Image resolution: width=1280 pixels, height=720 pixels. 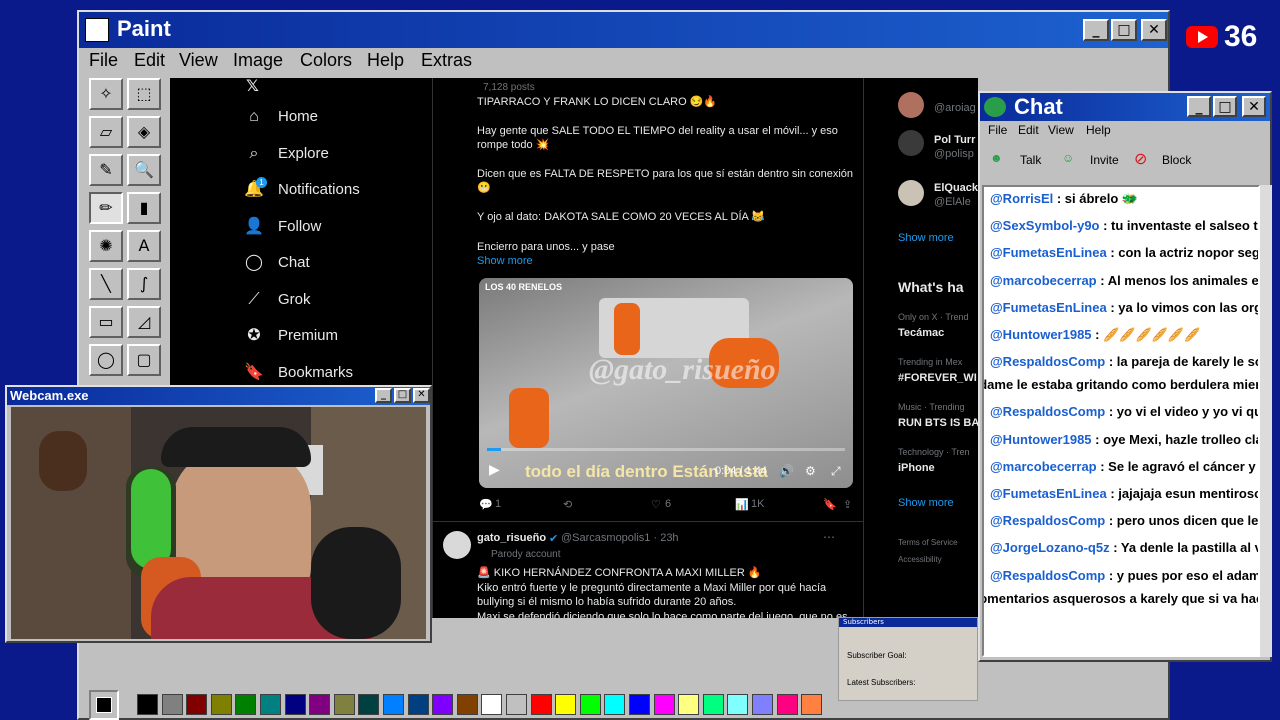 What do you see at coordinates (829, 537) in the screenshot?
I see `more-icon: ⋯` at bounding box center [829, 537].